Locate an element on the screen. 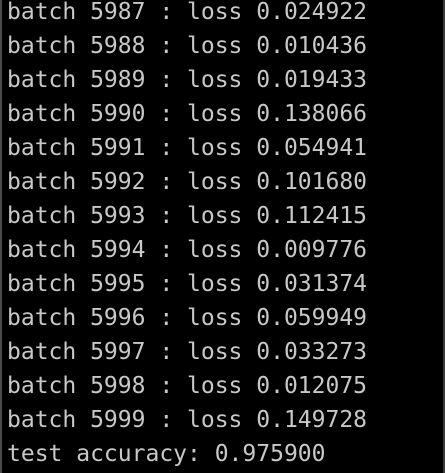 The height and width of the screenshot is (473, 445). console-line: batch 5994 : loss 0.009776 is located at coordinates (187, 250).